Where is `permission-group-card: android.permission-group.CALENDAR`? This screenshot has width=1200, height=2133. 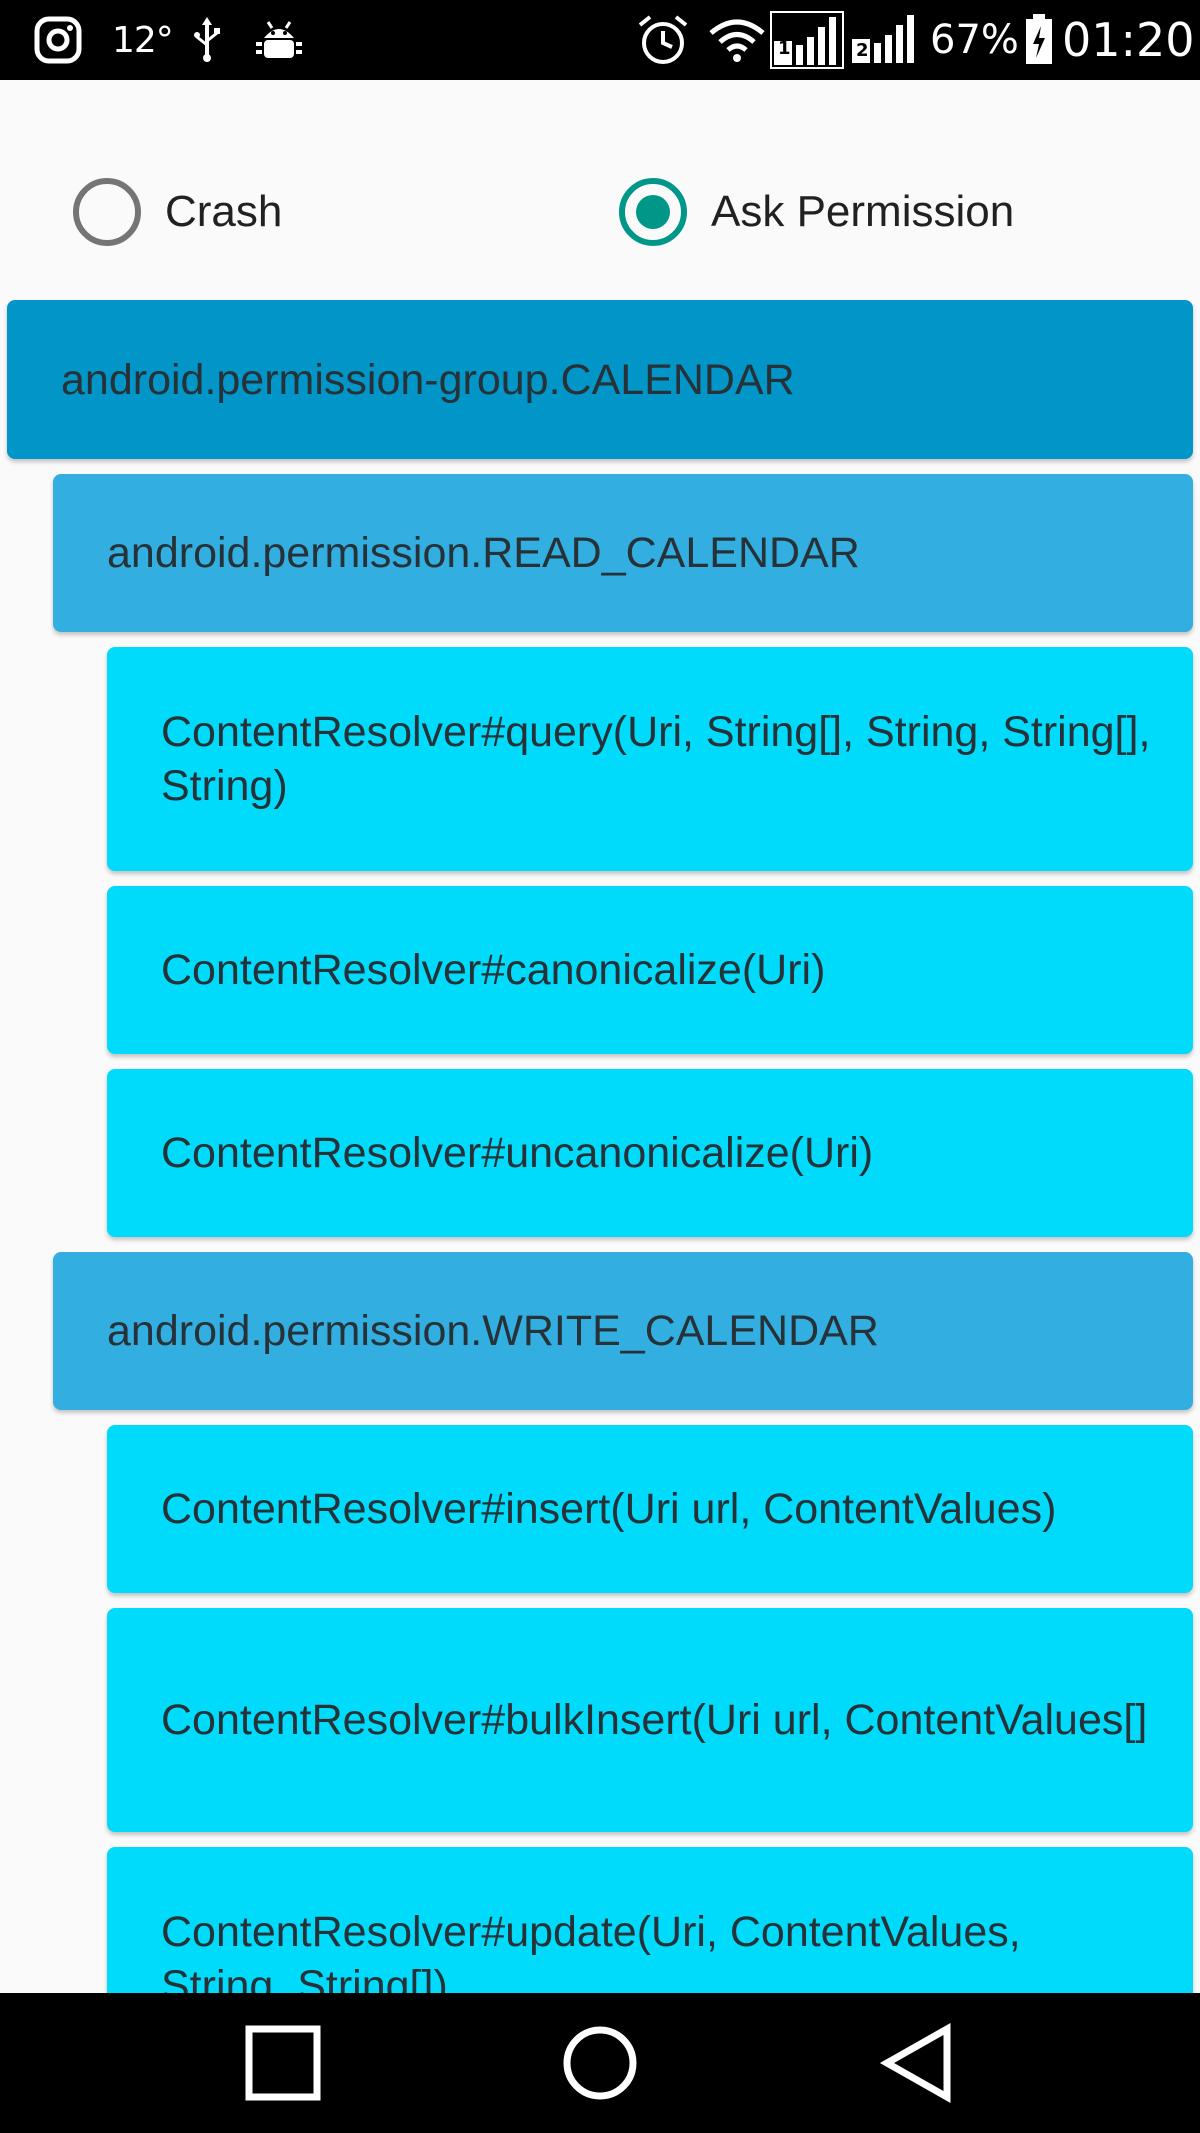
permission-group-card: android.permission-group.CALENDAR is located at coordinates (600, 379).